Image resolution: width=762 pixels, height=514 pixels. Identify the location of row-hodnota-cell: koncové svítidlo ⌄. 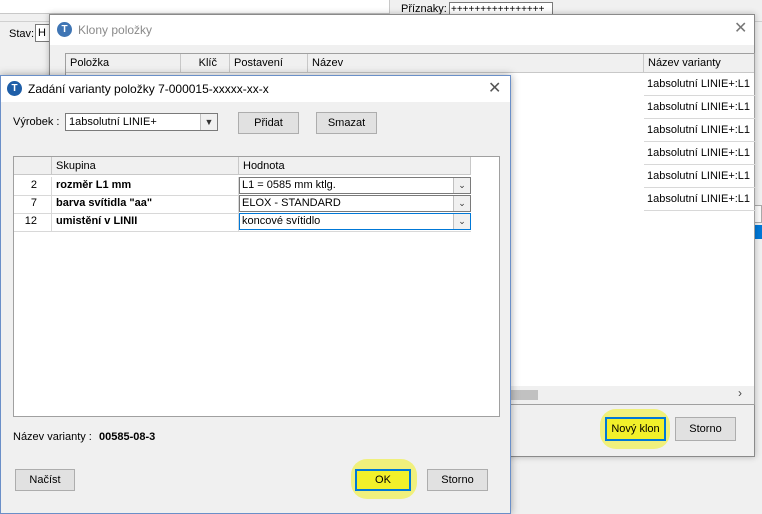
(355, 222).